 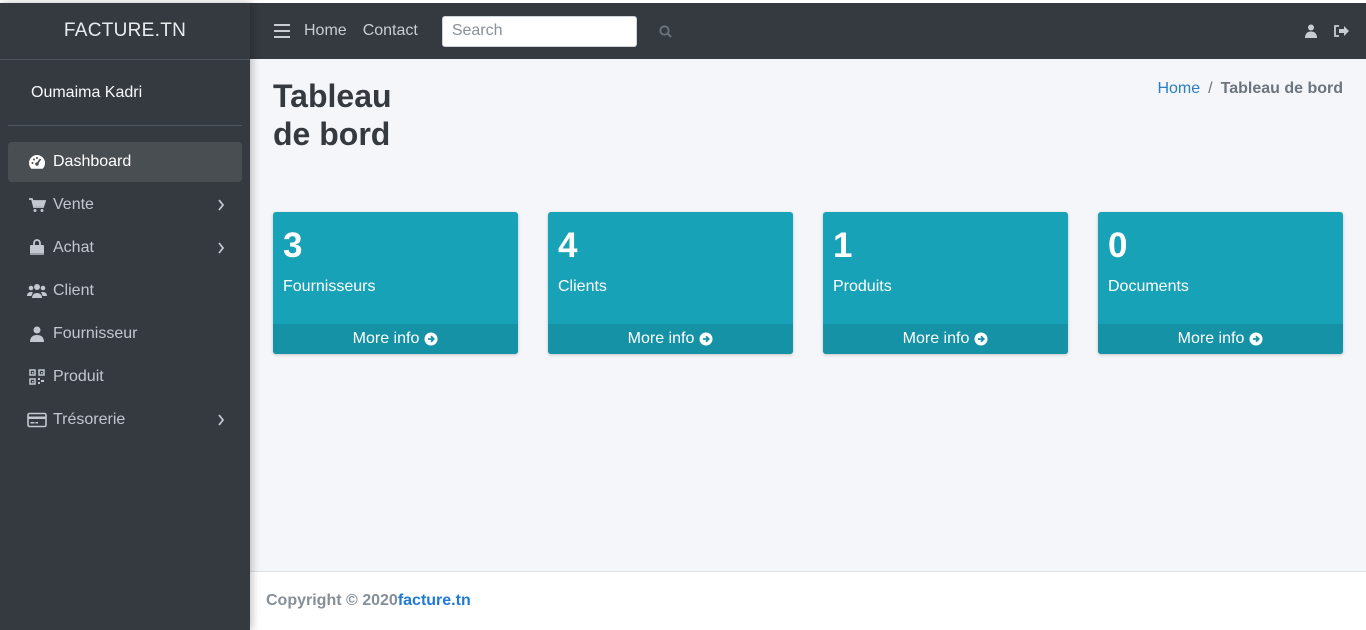 What do you see at coordinates (125, 31) in the screenshot?
I see `brand-logo: FACTURE.TN` at bounding box center [125, 31].